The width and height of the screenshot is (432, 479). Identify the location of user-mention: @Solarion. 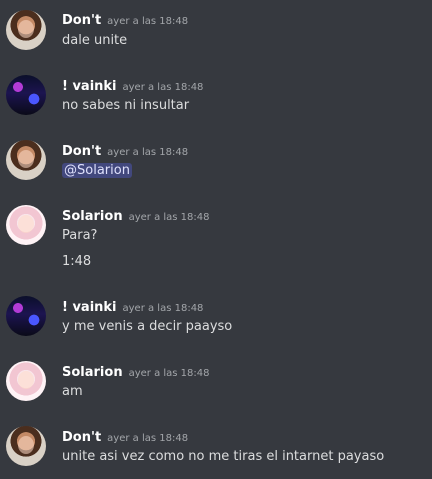
(97, 170).